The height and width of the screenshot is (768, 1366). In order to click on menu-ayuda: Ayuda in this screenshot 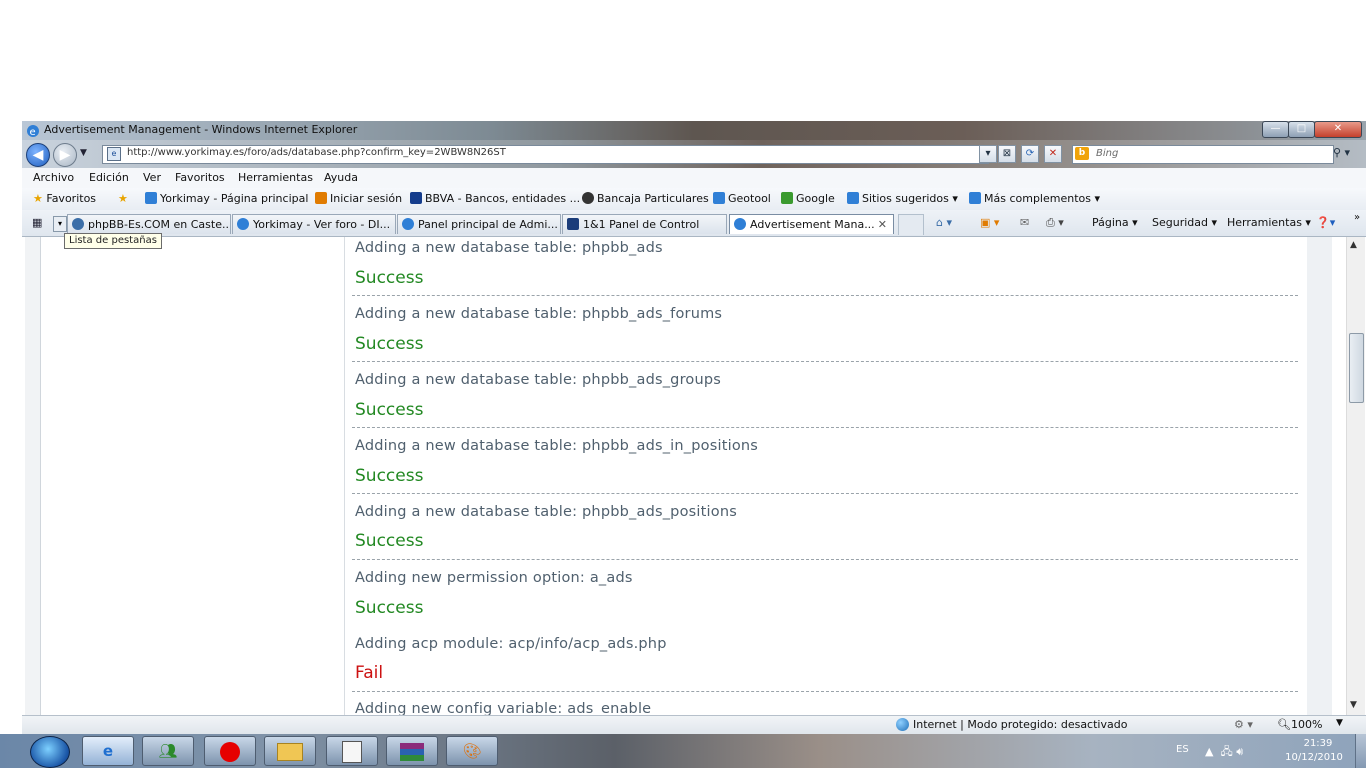, I will do `click(341, 177)`.